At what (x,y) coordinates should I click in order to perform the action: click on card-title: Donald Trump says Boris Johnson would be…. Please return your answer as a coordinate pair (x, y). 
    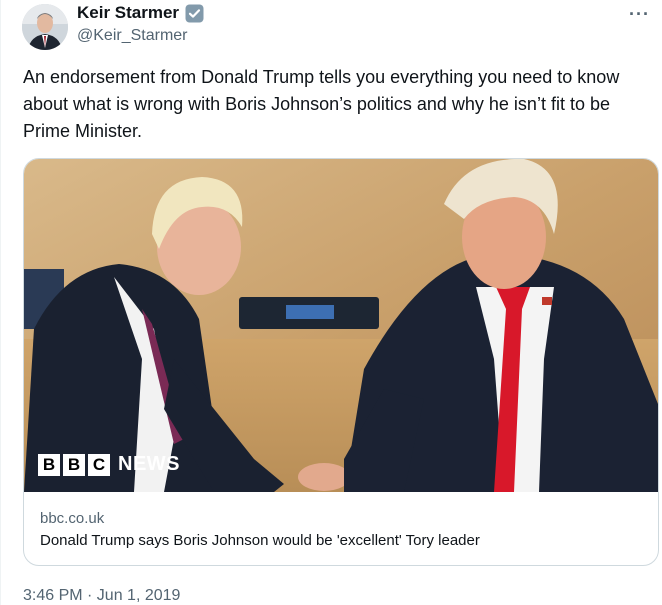
    Looking at the image, I should click on (260, 540).